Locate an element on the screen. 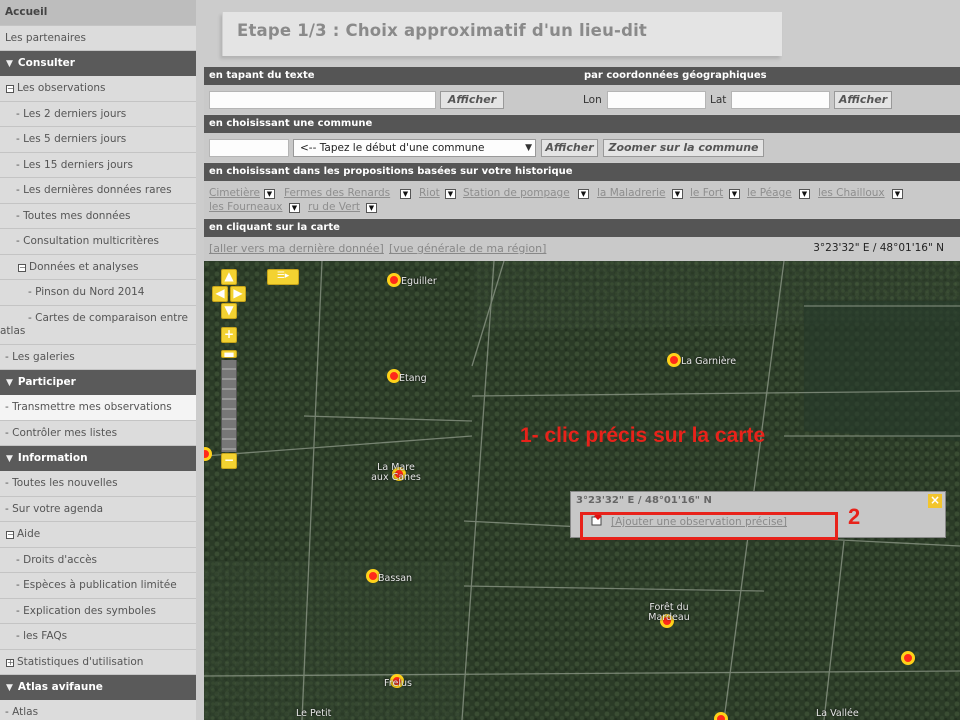  map-label: Frelus is located at coordinates (398, 683).